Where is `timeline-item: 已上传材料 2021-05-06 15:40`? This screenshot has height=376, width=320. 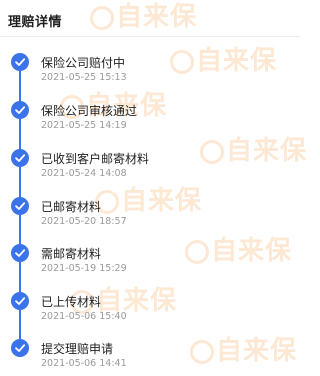 timeline-item: 已上传材料 2021-05-06 15:40 is located at coordinates (150, 311).